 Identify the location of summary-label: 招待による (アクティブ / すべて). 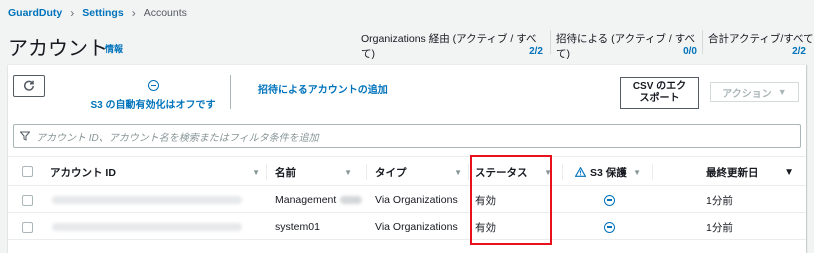
(625, 46).